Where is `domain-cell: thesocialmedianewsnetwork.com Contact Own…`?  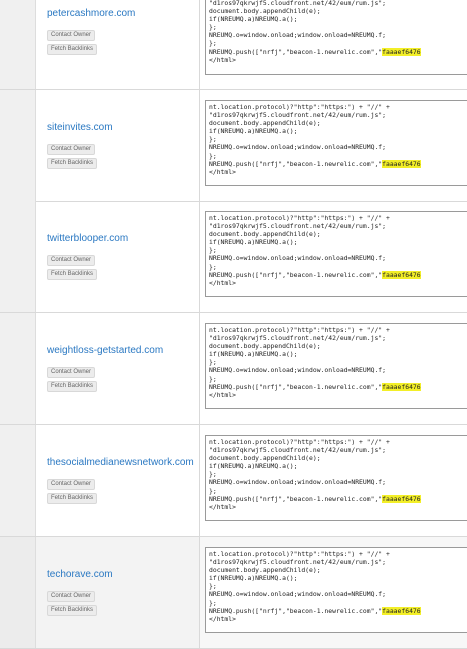 domain-cell: thesocialmedianewsnetwork.com Contact Own… is located at coordinates (100, 480).